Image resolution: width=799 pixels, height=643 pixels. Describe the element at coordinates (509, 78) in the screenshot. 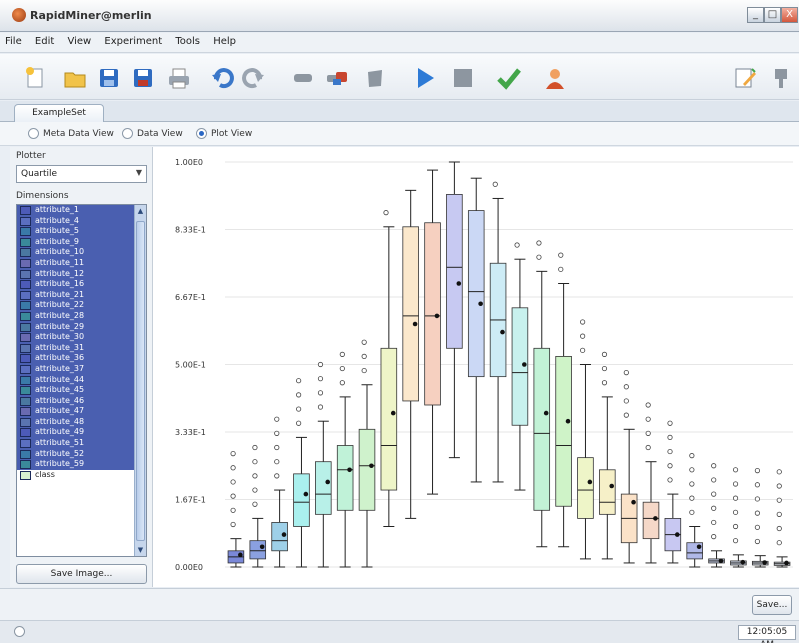

I see `validate-icon` at that location.